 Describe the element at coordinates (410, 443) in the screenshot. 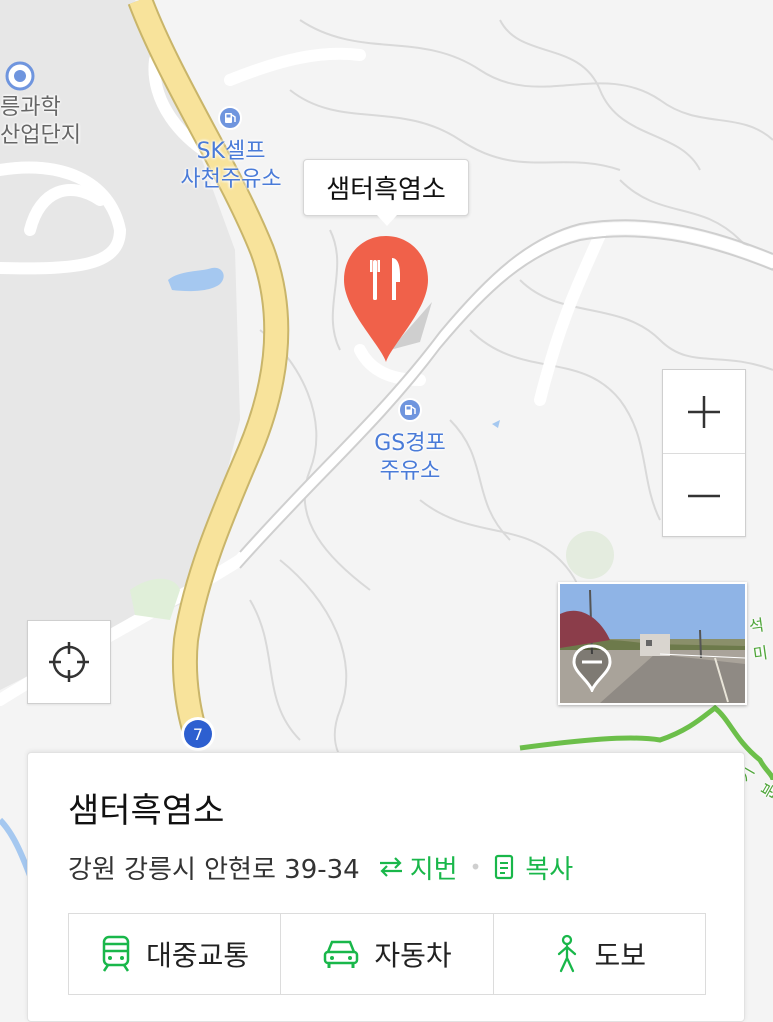

I see `poi-gs-line1: GS경포` at that location.